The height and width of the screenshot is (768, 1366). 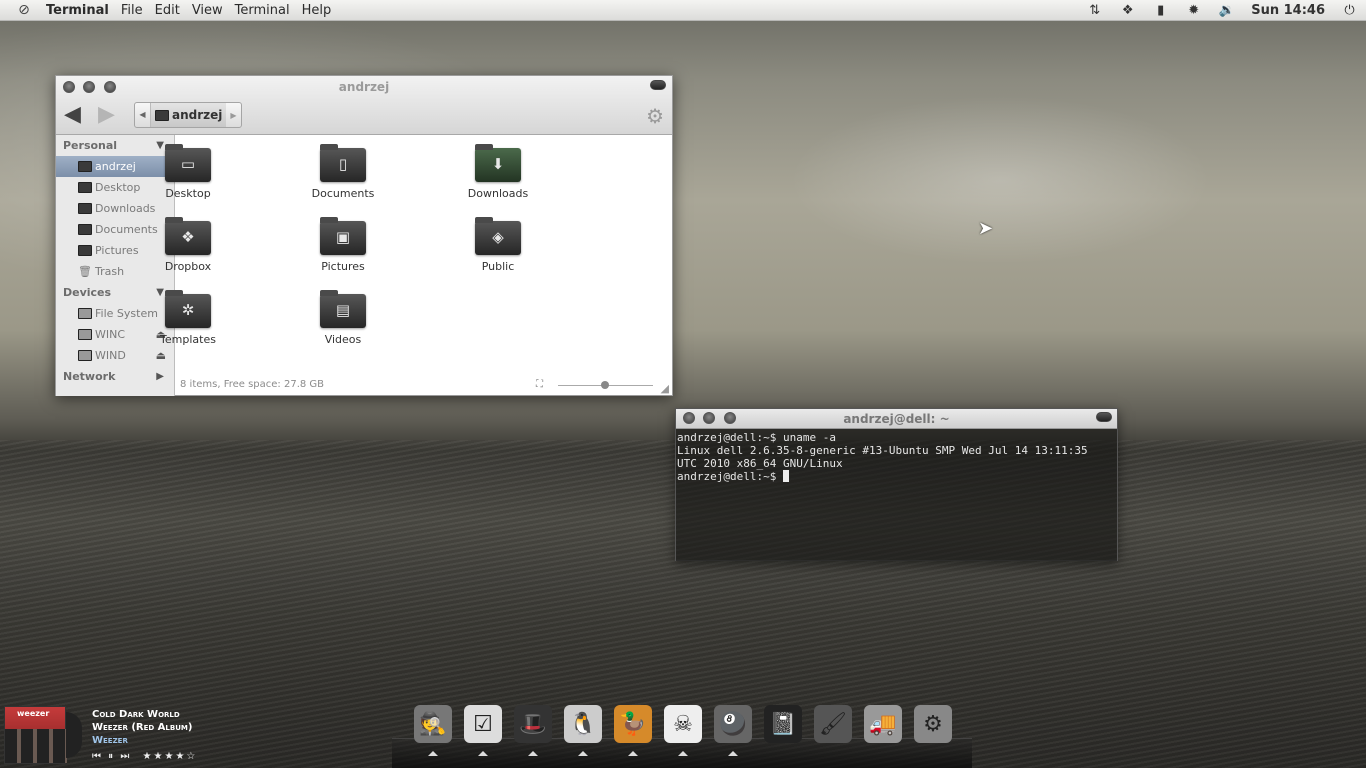 What do you see at coordinates (233, 115) in the screenshot?
I see `breadcrumb-right-icon: ▶` at bounding box center [233, 115].